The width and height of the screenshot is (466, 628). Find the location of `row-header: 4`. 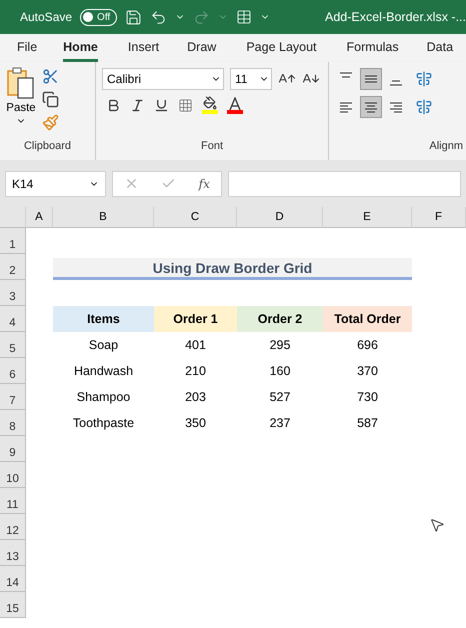

row-header: 4 is located at coordinates (13, 319).